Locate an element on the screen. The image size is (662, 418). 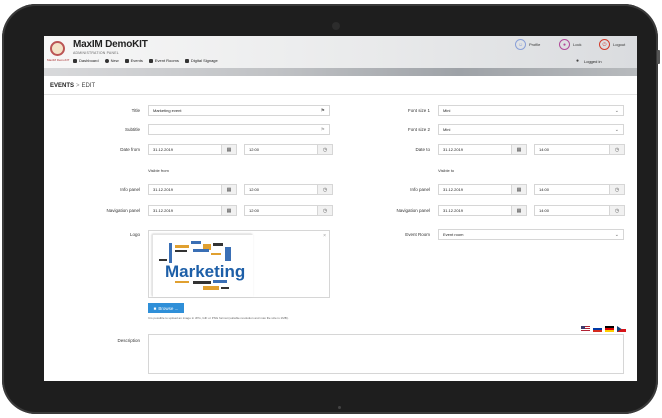
description-textarea is located at coordinates (386, 354).